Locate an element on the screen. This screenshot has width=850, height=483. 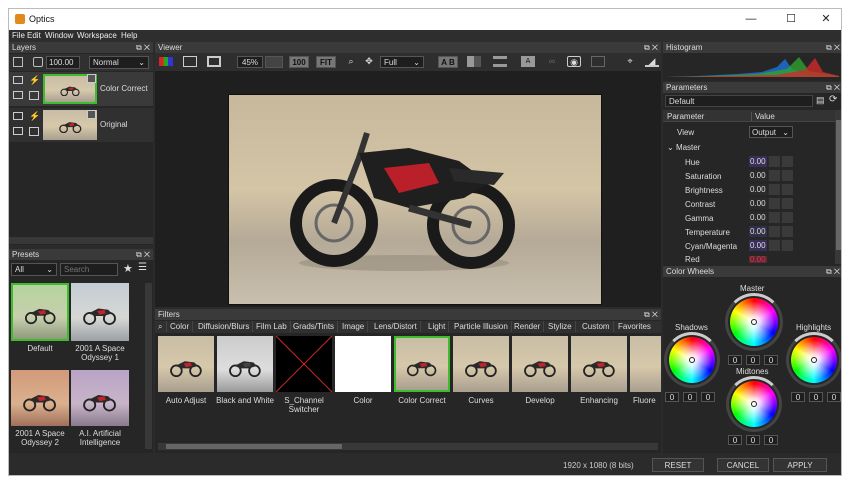
chevron-down-icon: ⌄ is located at coordinates (670, 147).